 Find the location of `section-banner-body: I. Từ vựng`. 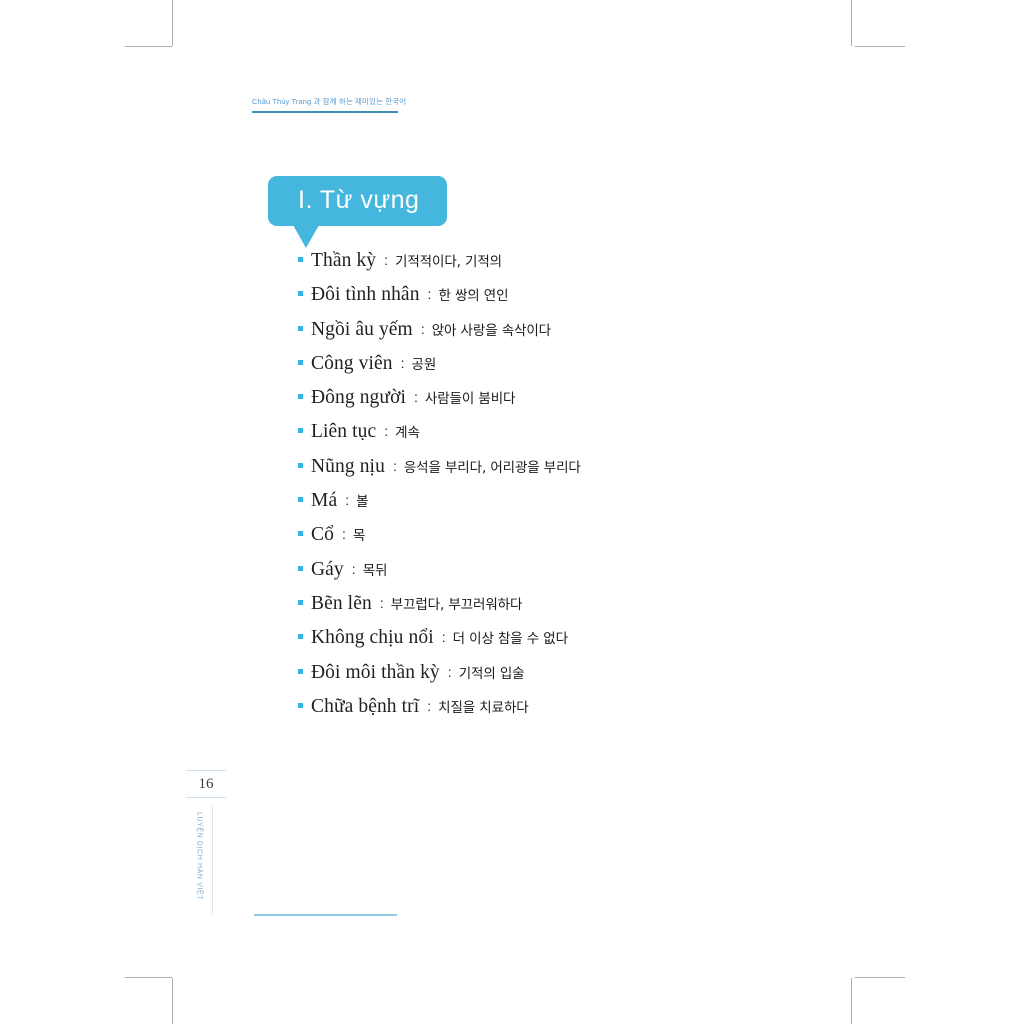

section-banner-body: I. Từ vựng is located at coordinates (358, 212).